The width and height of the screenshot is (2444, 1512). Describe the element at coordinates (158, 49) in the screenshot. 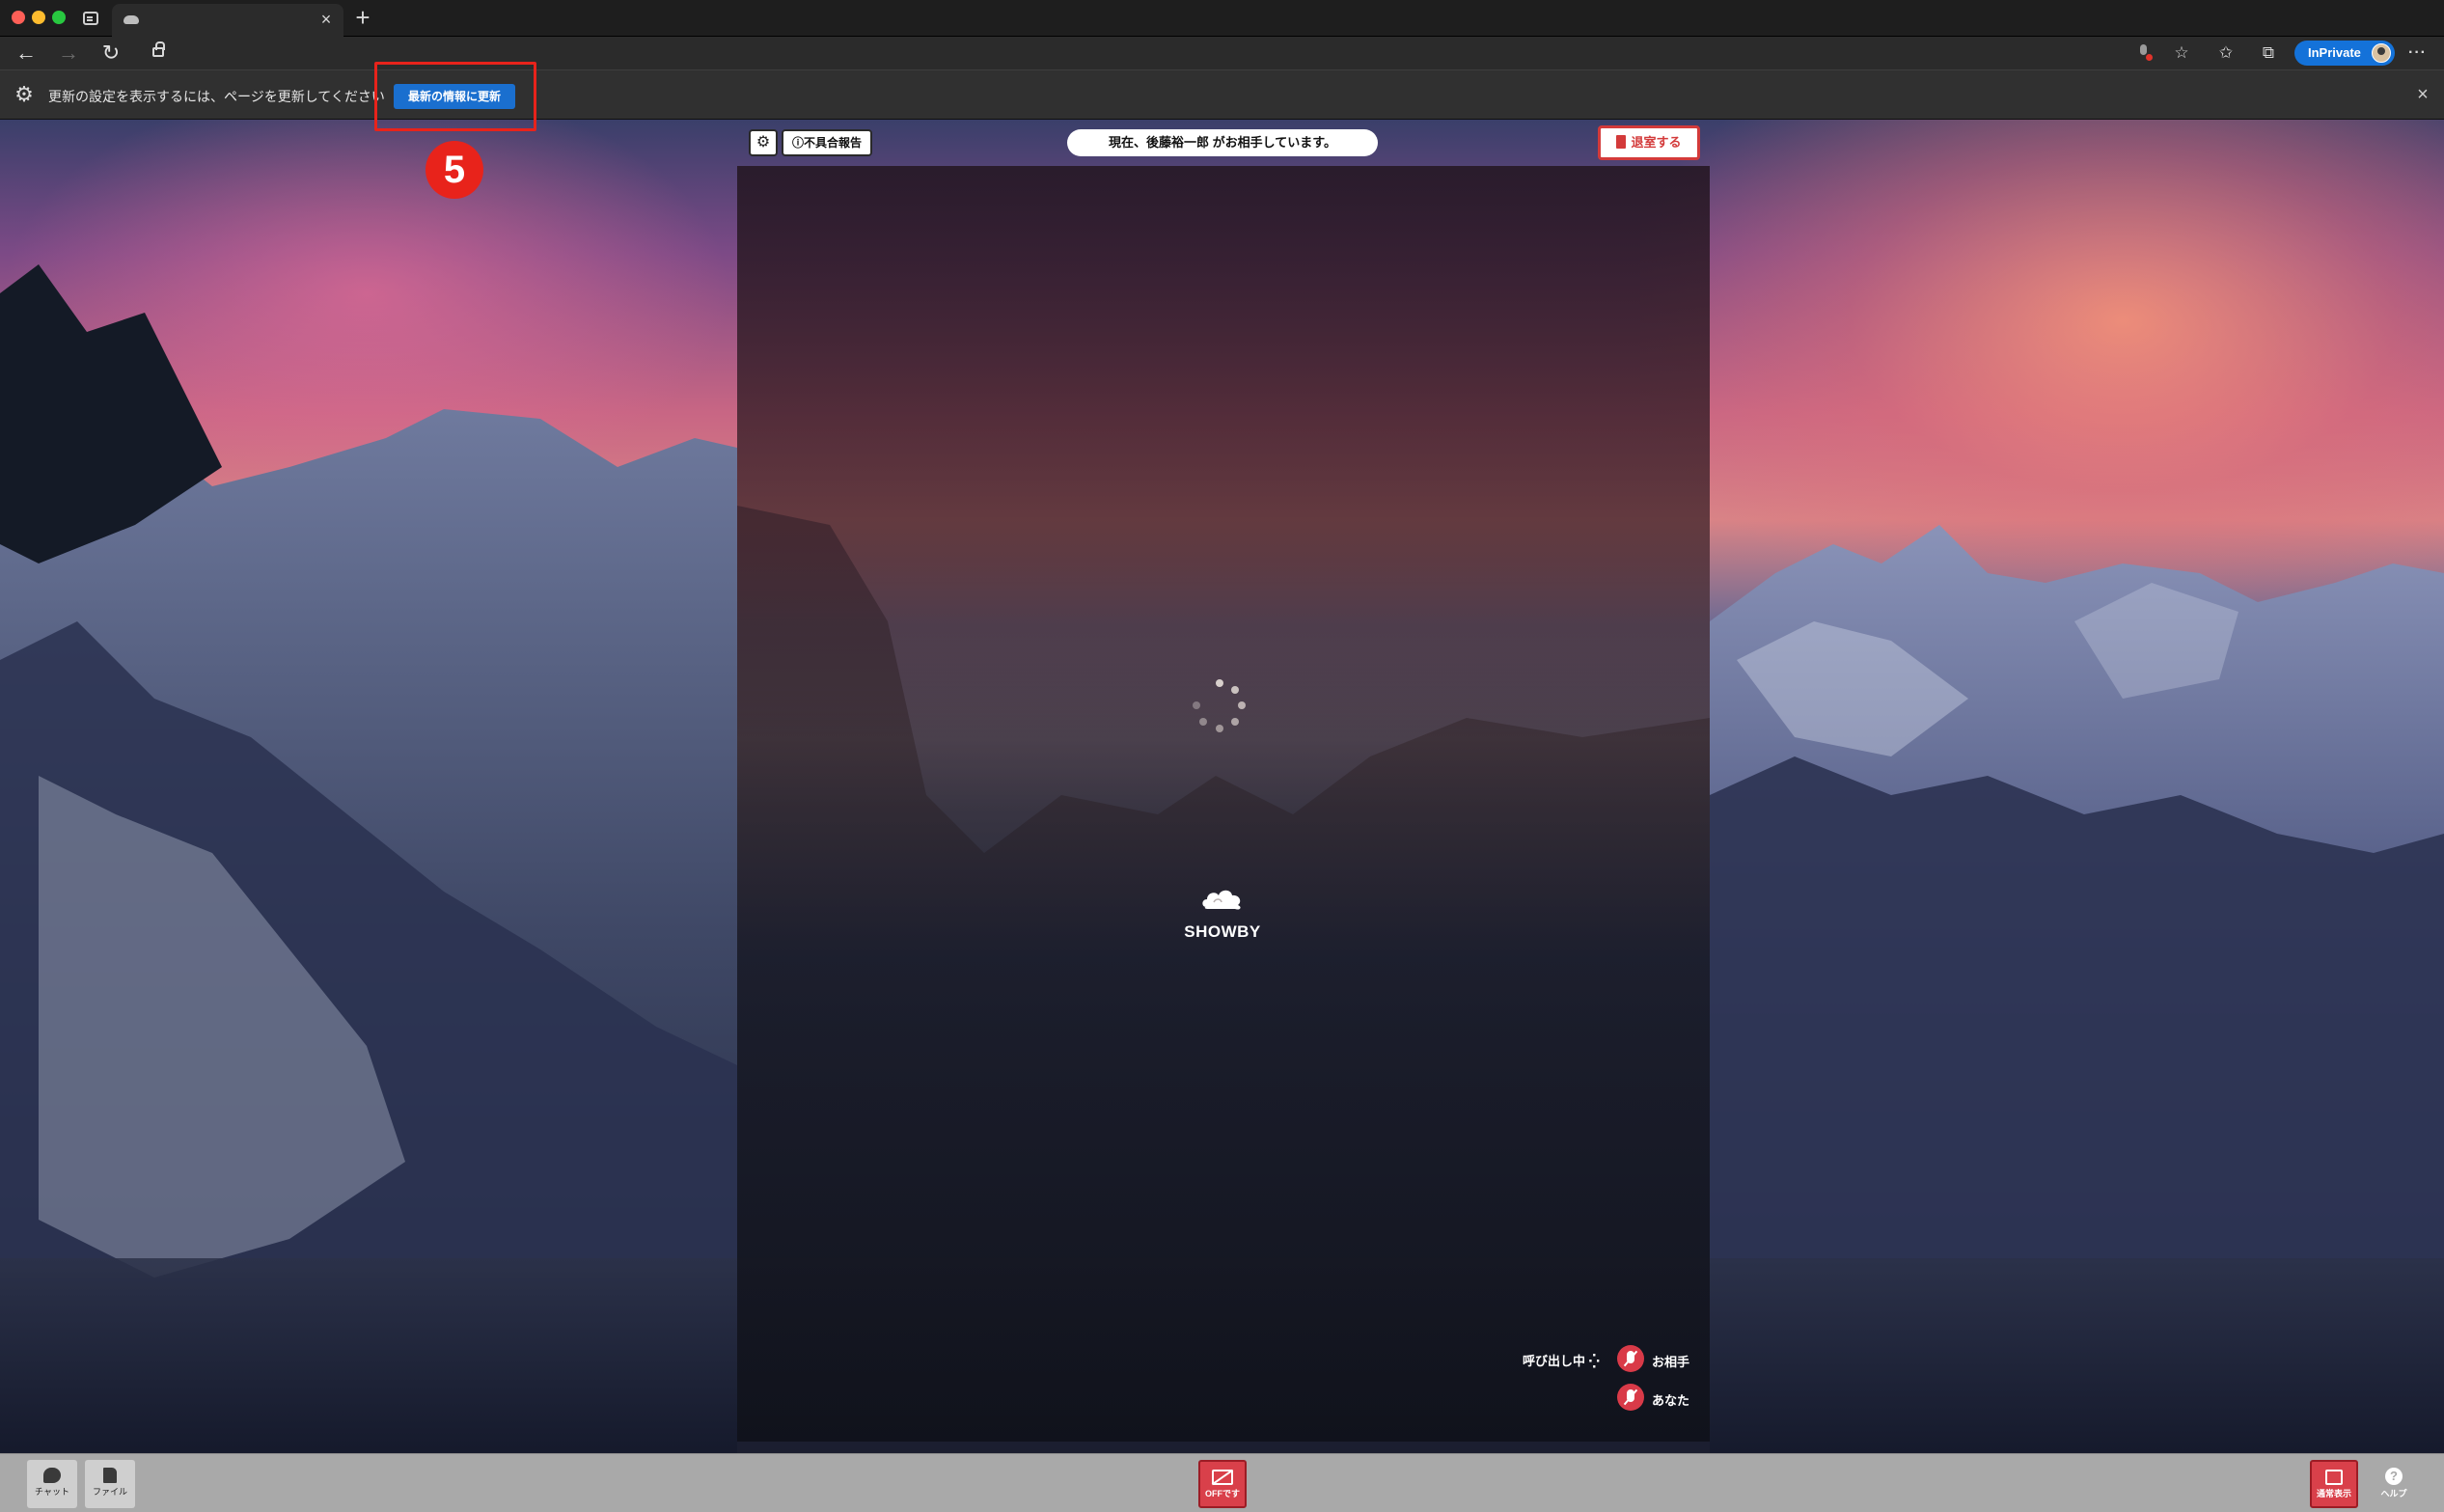

I see `lock-icon` at that location.